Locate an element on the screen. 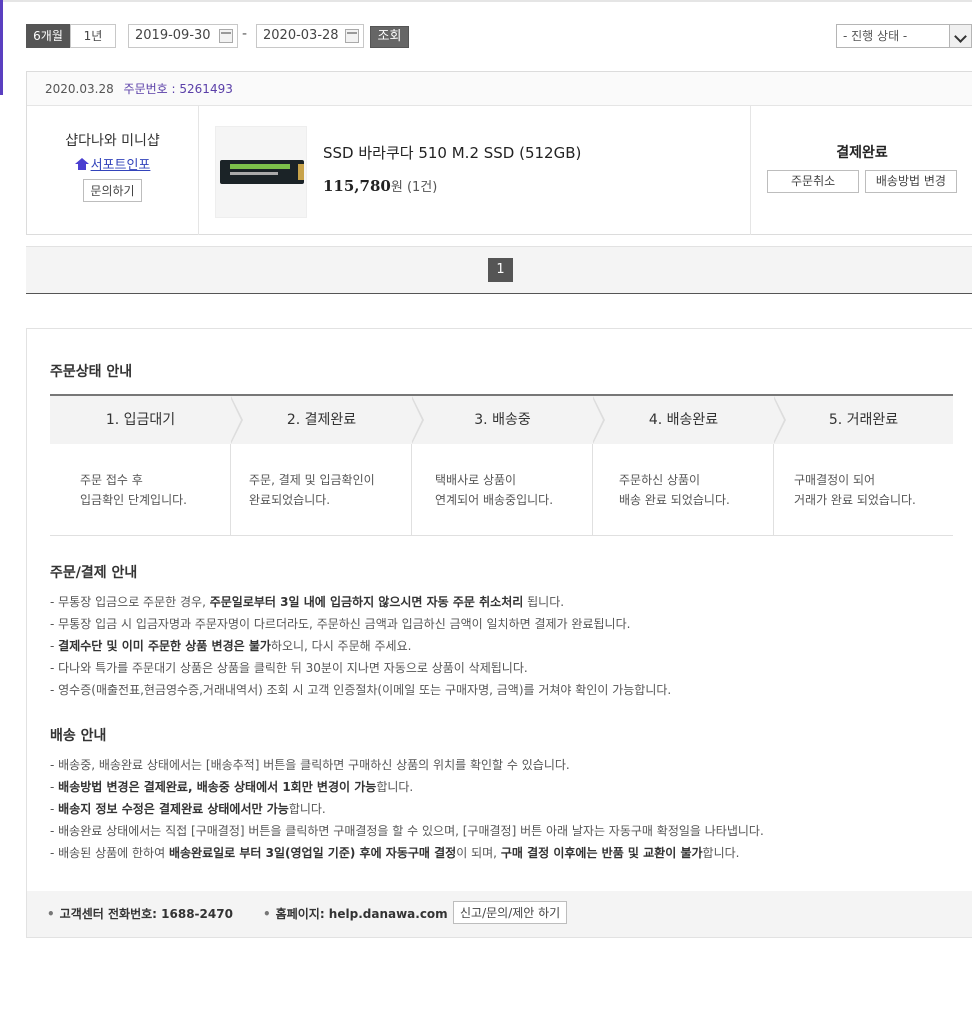 The image size is (972, 1028). payment-guide-title: 주문/결제 안내 is located at coordinates (94, 573).